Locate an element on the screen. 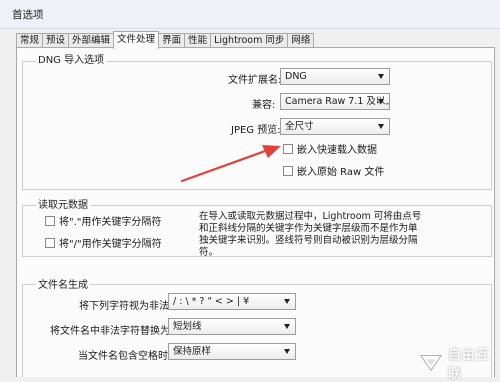  watermark: 自由互联 is located at coordinates (459, 365).